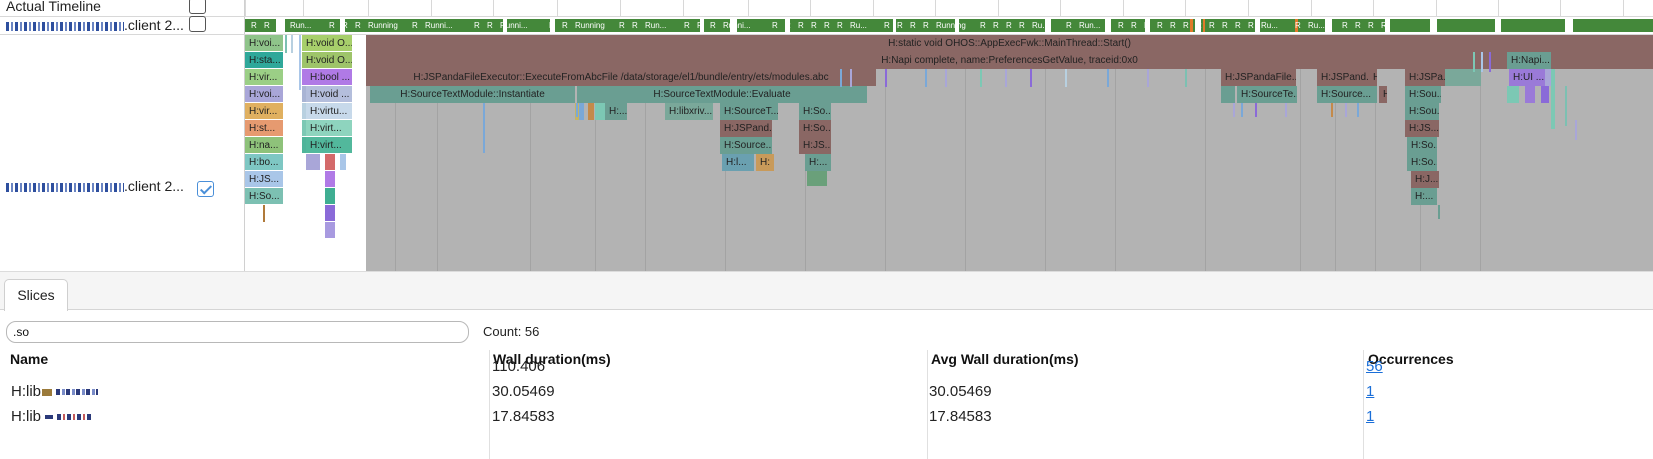 This screenshot has height=459, width=1653. What do you see at coordinates (36, 295) in the screenshot?
I see `tab-slices: Slices` at bounding box center [36, 295].